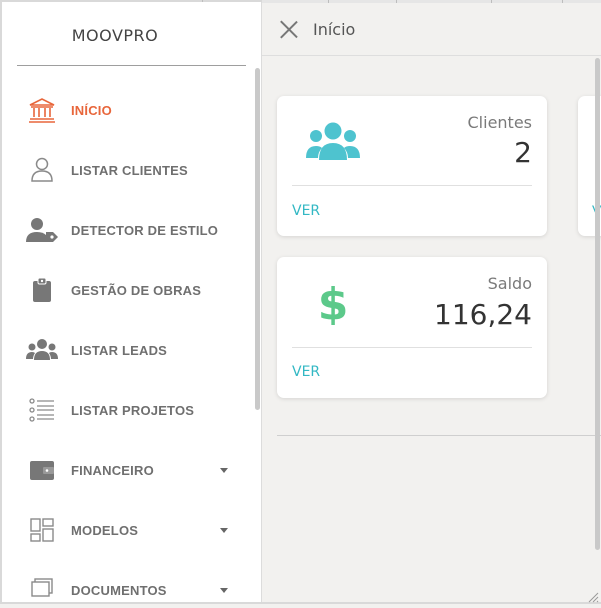  Describe the element at coordinates (131, 65) in the screenshot. I see `brand-divider` at that location.